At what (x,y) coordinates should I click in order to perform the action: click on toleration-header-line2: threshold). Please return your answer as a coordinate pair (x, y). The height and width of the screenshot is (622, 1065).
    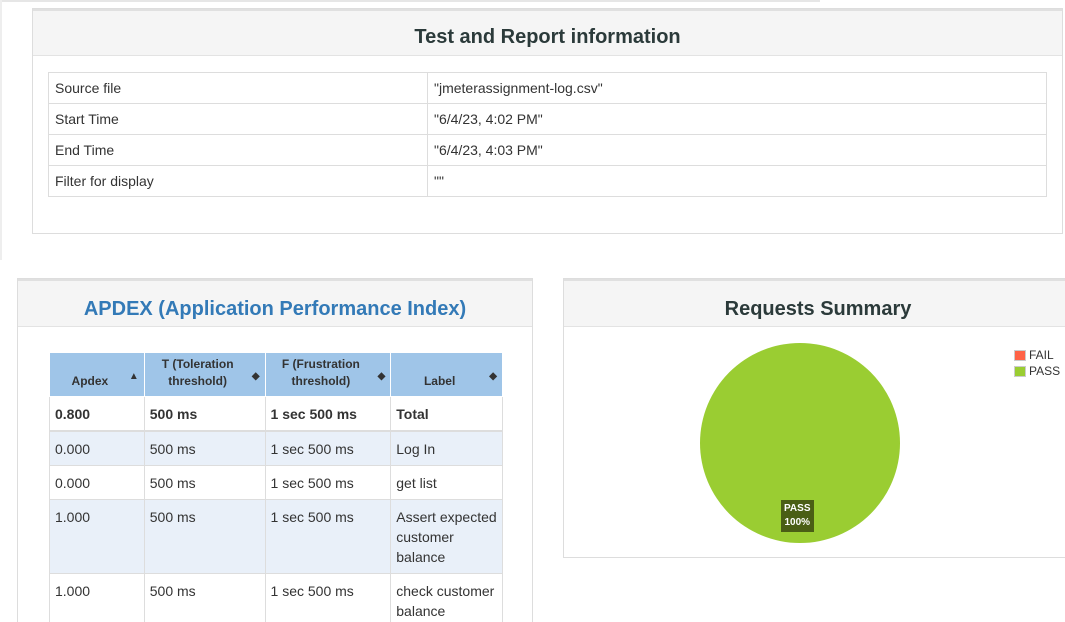
    Looking at the image, I should click on (197, 381).